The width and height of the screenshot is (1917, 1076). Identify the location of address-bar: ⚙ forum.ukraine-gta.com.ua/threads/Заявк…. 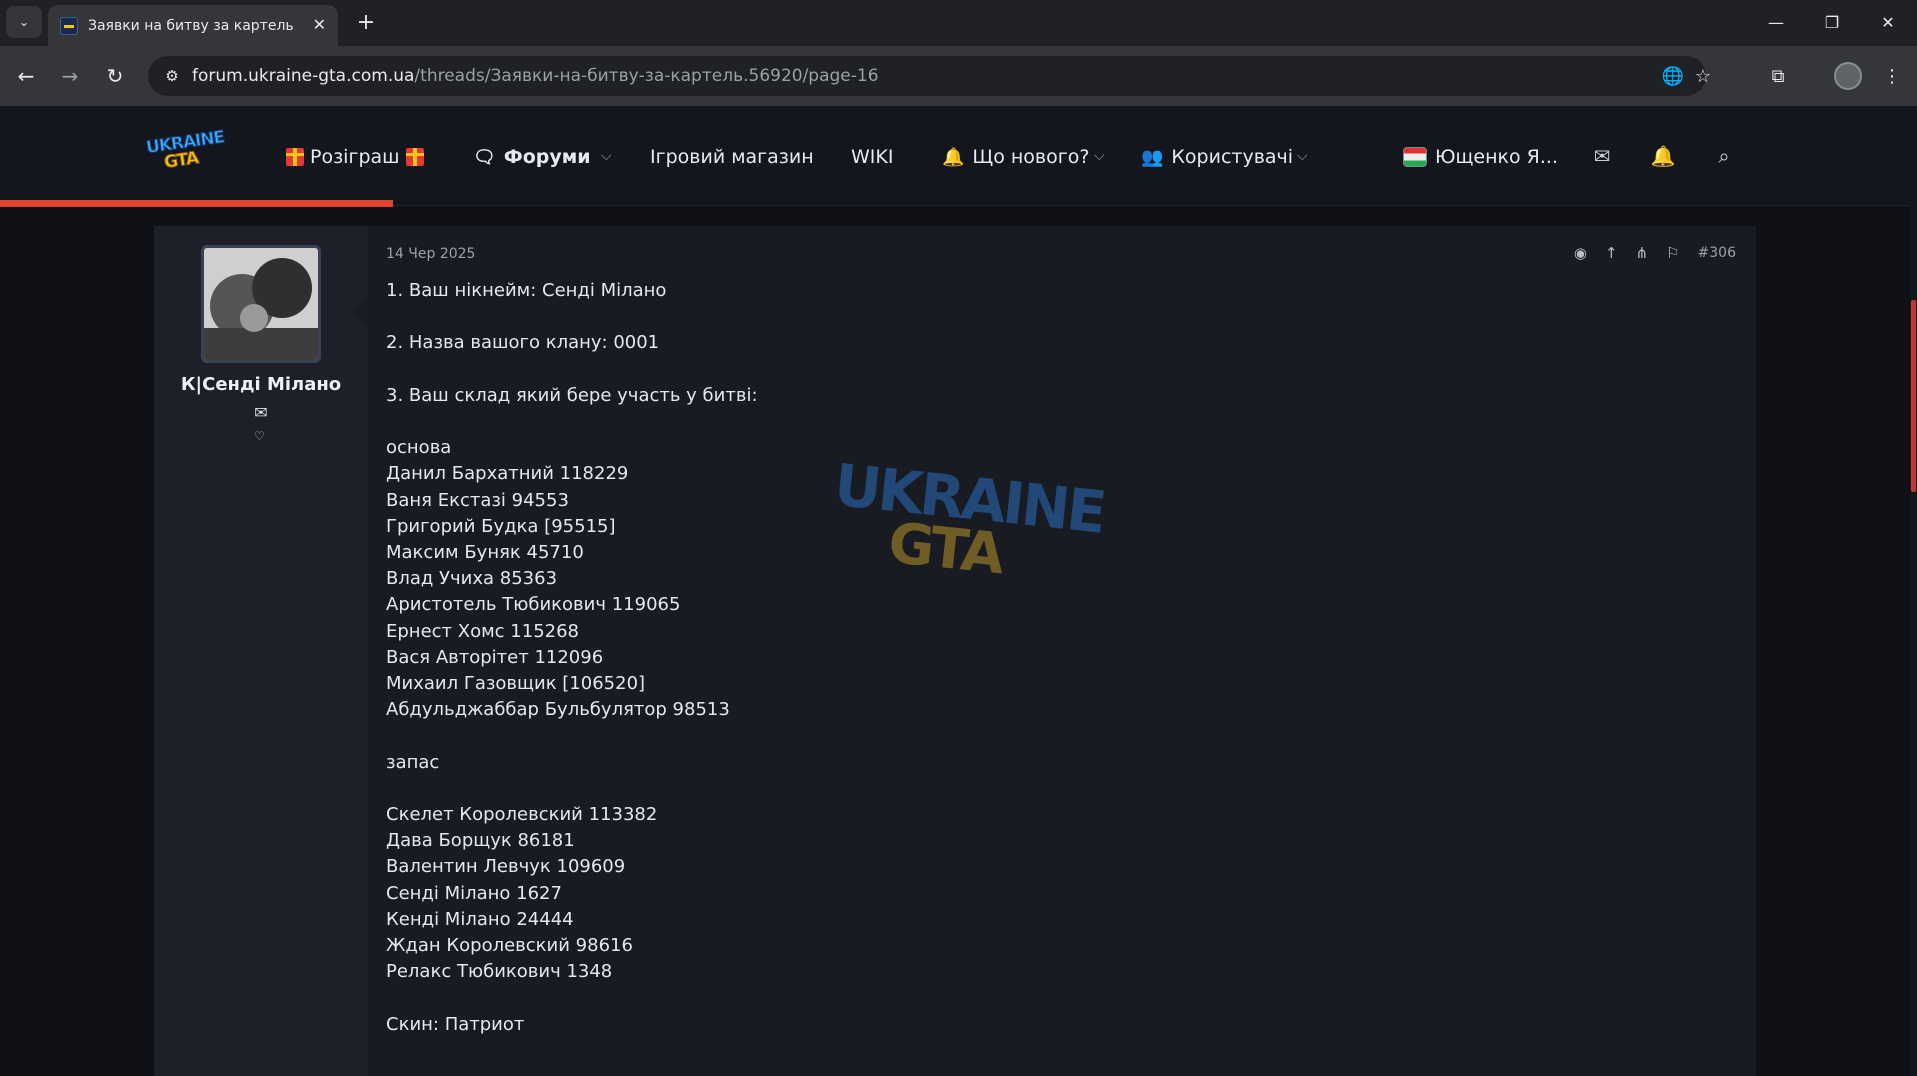
(929, 76).